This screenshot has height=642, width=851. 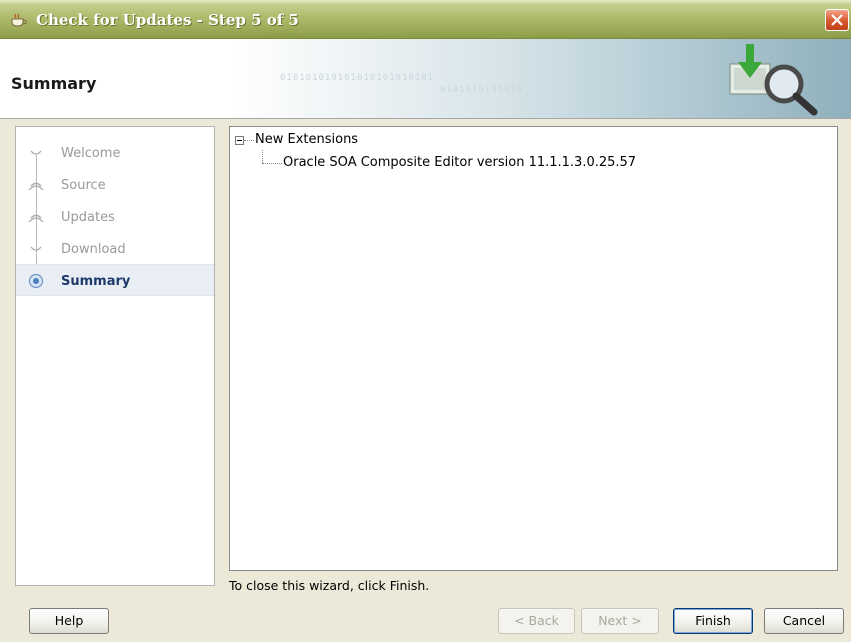 I want to click on page-title: Summary, so click(x=54, y=83).